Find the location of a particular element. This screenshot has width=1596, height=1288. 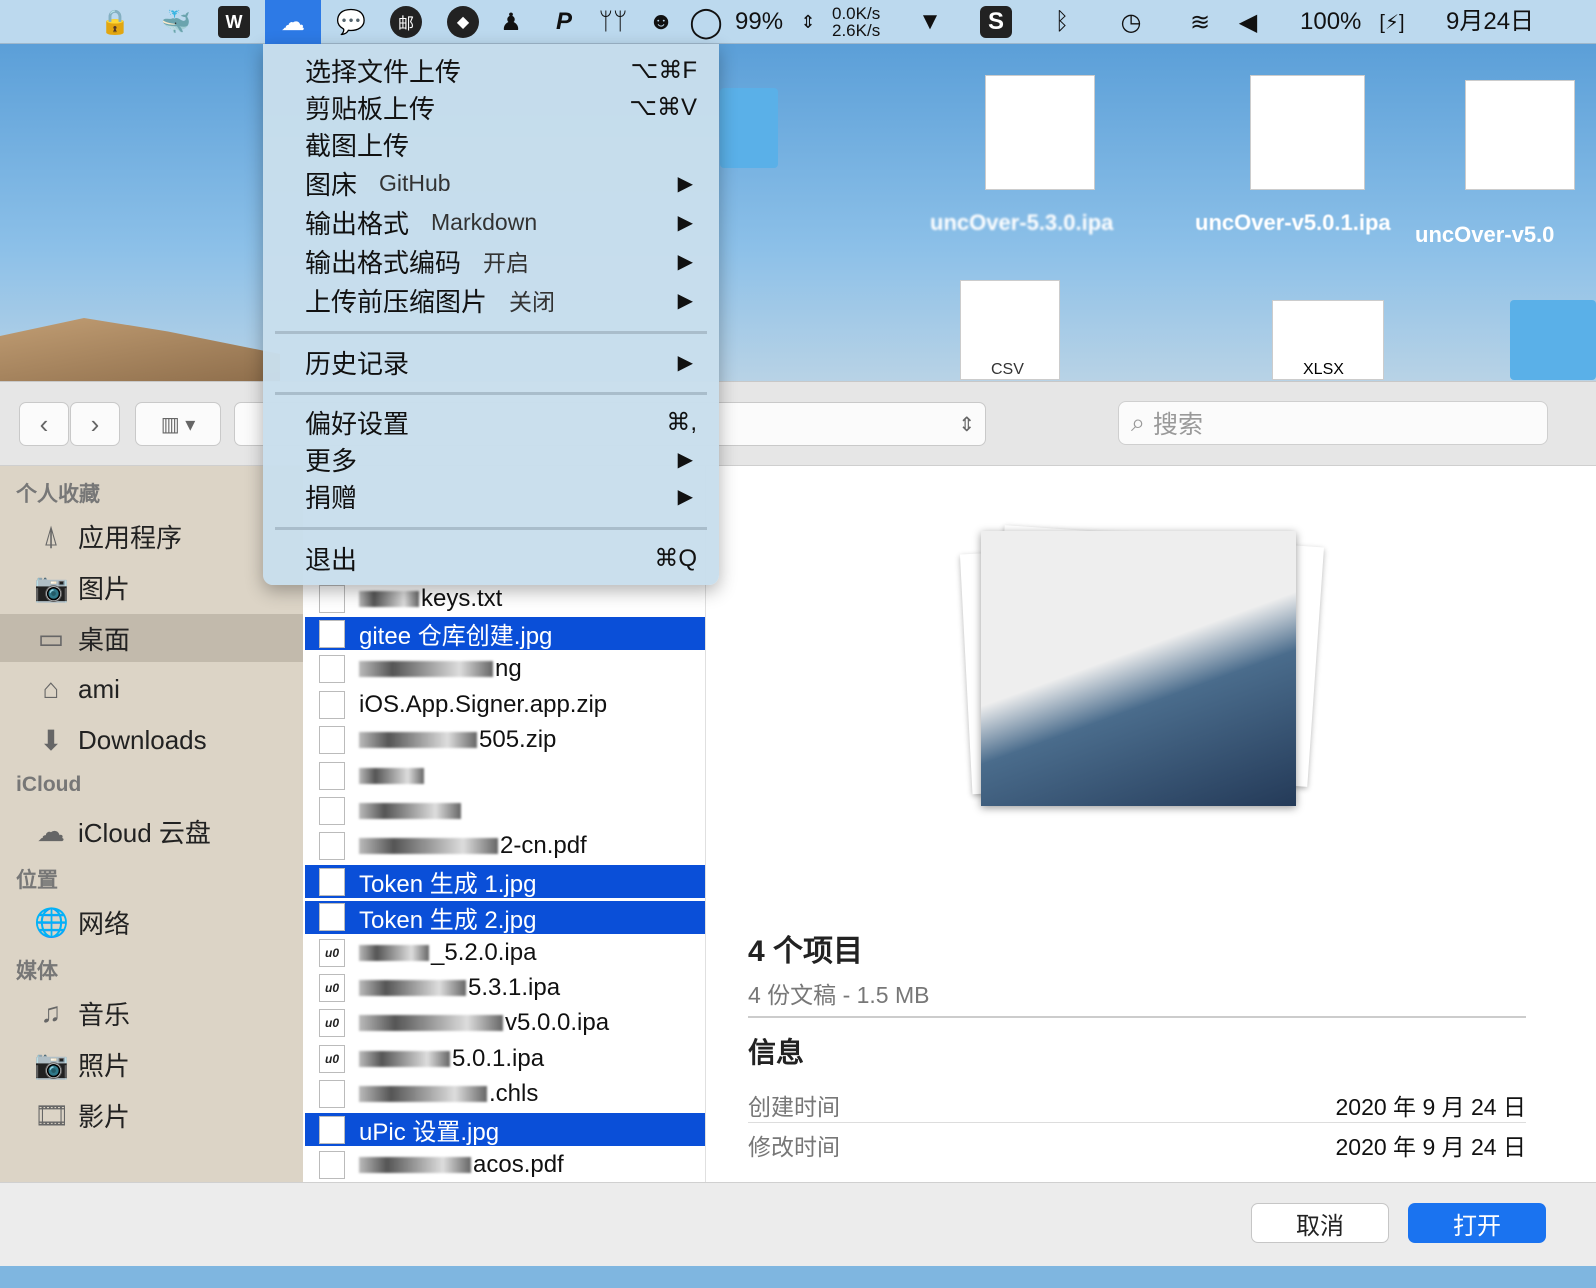

menu-item: 退出 ⌘Q is located at coordinates (502, 558).